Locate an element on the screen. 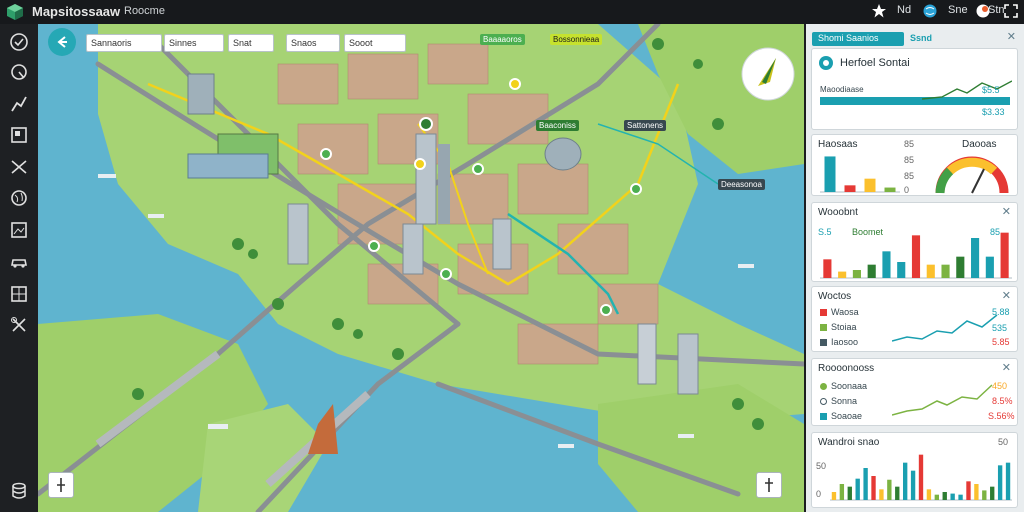 Image resolution: width=1024 pixels, height=512 pixels. route-icon is located at coordinates (19, 72).